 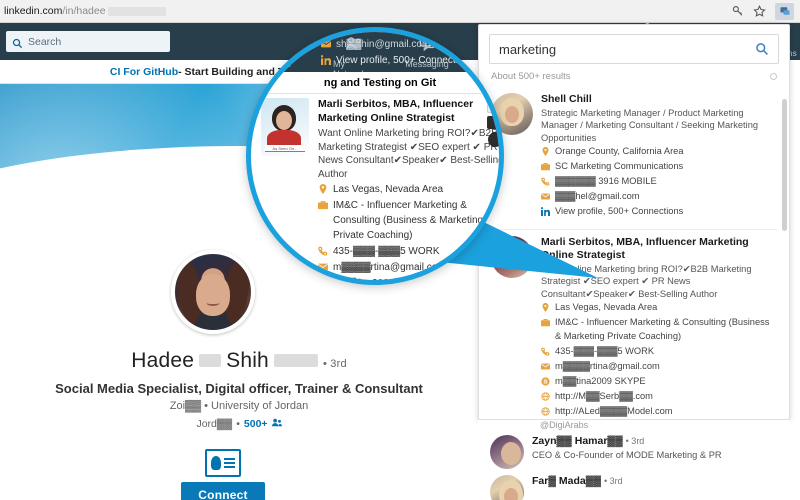 What do you see at coordinates (326, 60) in the screenshot?
I see `linkedin-icon` at bounding box center [326, 60].